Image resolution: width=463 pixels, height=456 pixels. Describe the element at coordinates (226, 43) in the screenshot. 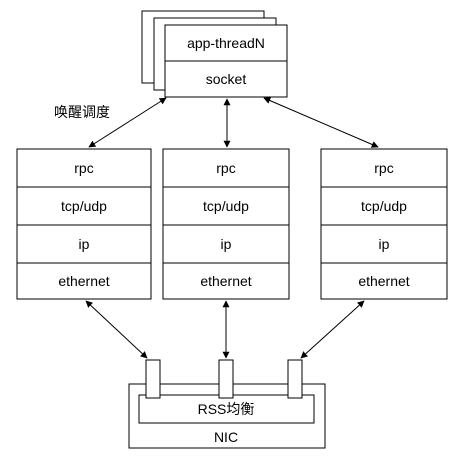

I see `app-thread-label: app-threadN` at that location.